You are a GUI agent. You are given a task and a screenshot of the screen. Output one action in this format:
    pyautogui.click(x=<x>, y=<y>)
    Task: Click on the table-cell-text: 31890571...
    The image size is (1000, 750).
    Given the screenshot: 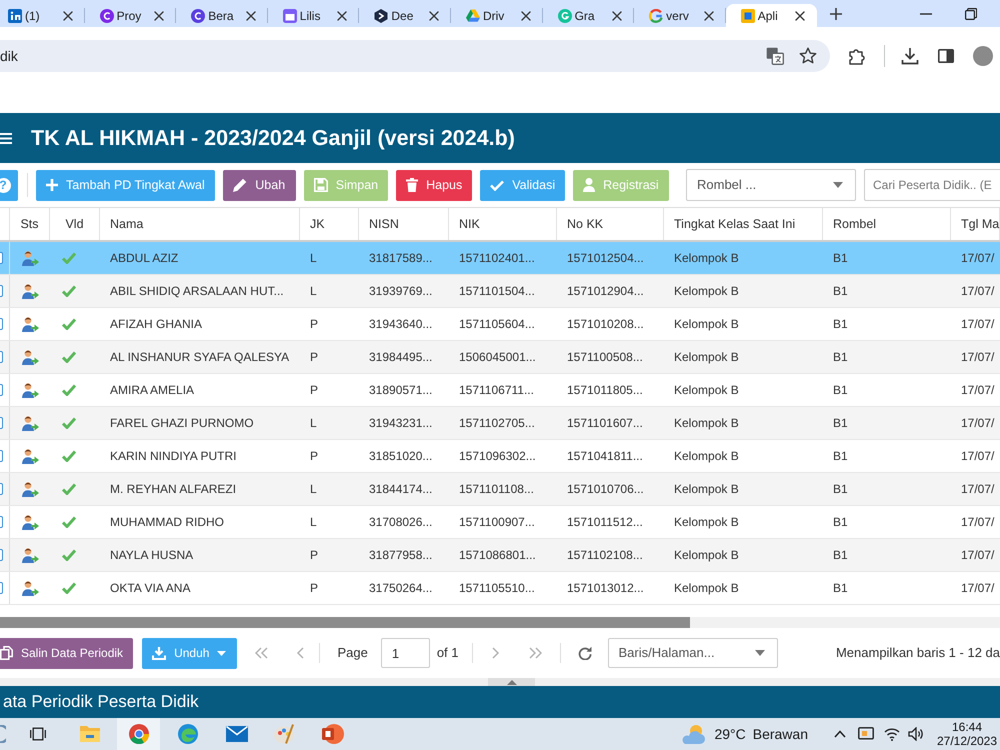 What is the action you would take?
    pyautogui.click(x=400, y=390)
    